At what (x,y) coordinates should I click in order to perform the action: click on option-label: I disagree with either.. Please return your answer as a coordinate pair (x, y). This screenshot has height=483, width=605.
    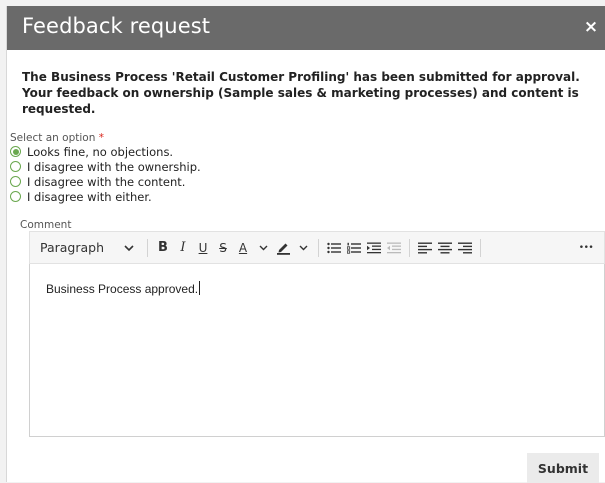
    Looking at the image, I should click on (89, 196).